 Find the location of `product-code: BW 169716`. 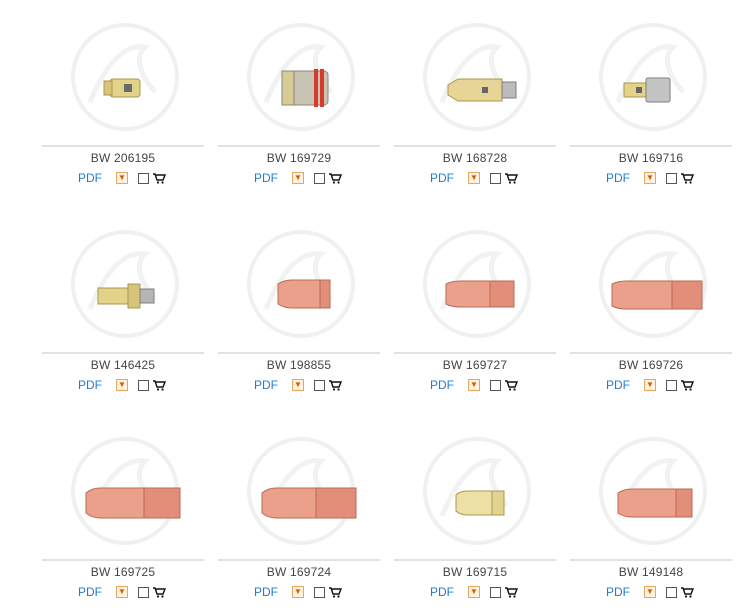

product-code: BW 169716 is located at coordinates (651, 158).